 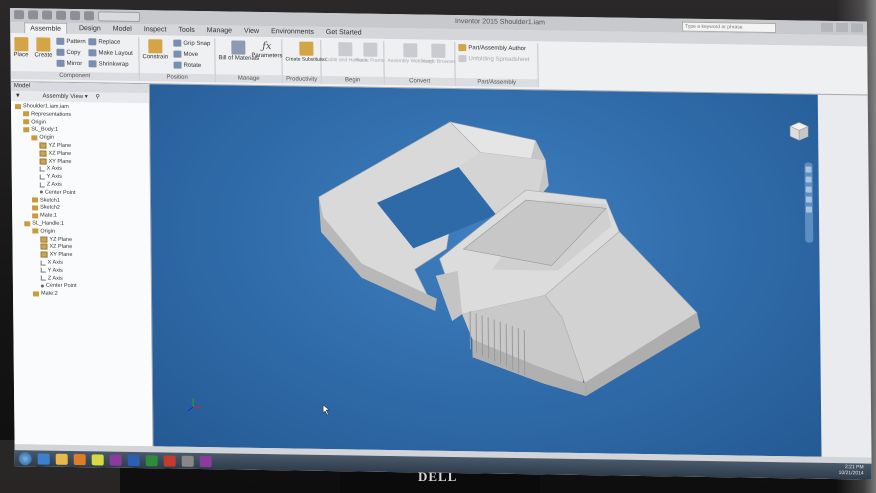 What do you see at coordinates (494, 59) in the screenshot?
I see `unfolding-spreadsheet-button: Unfolding Spreadsheet` at bounding box center [494, 59].